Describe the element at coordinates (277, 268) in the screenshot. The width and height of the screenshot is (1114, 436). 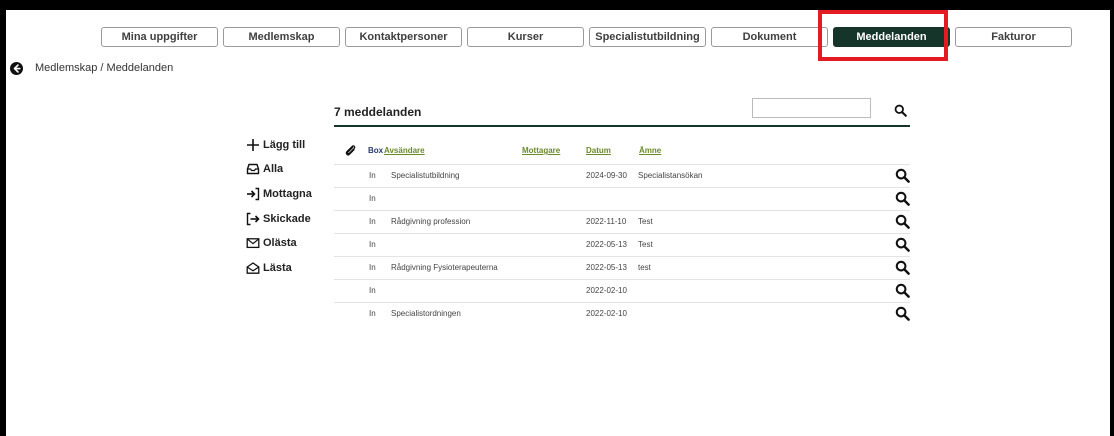
I see `sidebar-item-label: Lästa` at that location.